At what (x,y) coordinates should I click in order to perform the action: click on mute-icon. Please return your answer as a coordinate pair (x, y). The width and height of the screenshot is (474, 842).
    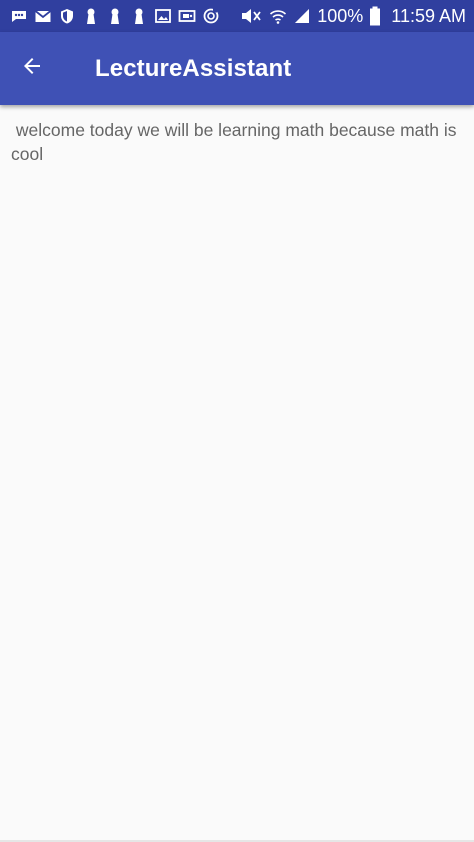
    Looking at the image, I should click on (251, 16).